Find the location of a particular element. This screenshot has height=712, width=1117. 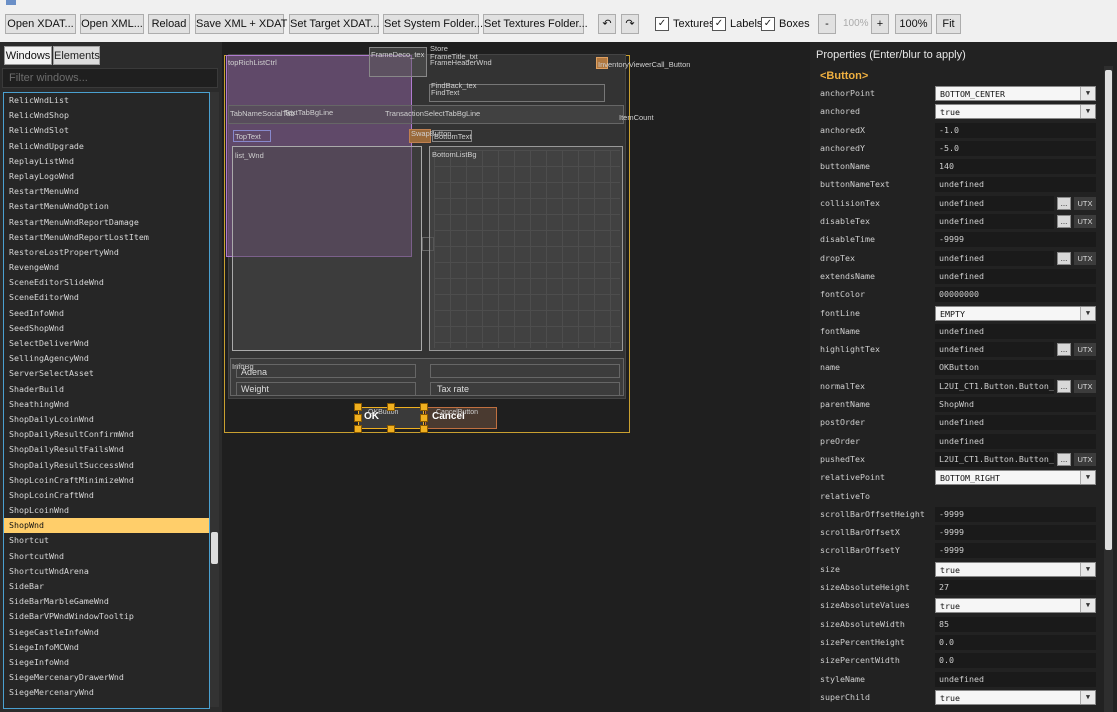

window-list-item: ShopDailyResultSuccessWnd is located at coordinates (106, 465).